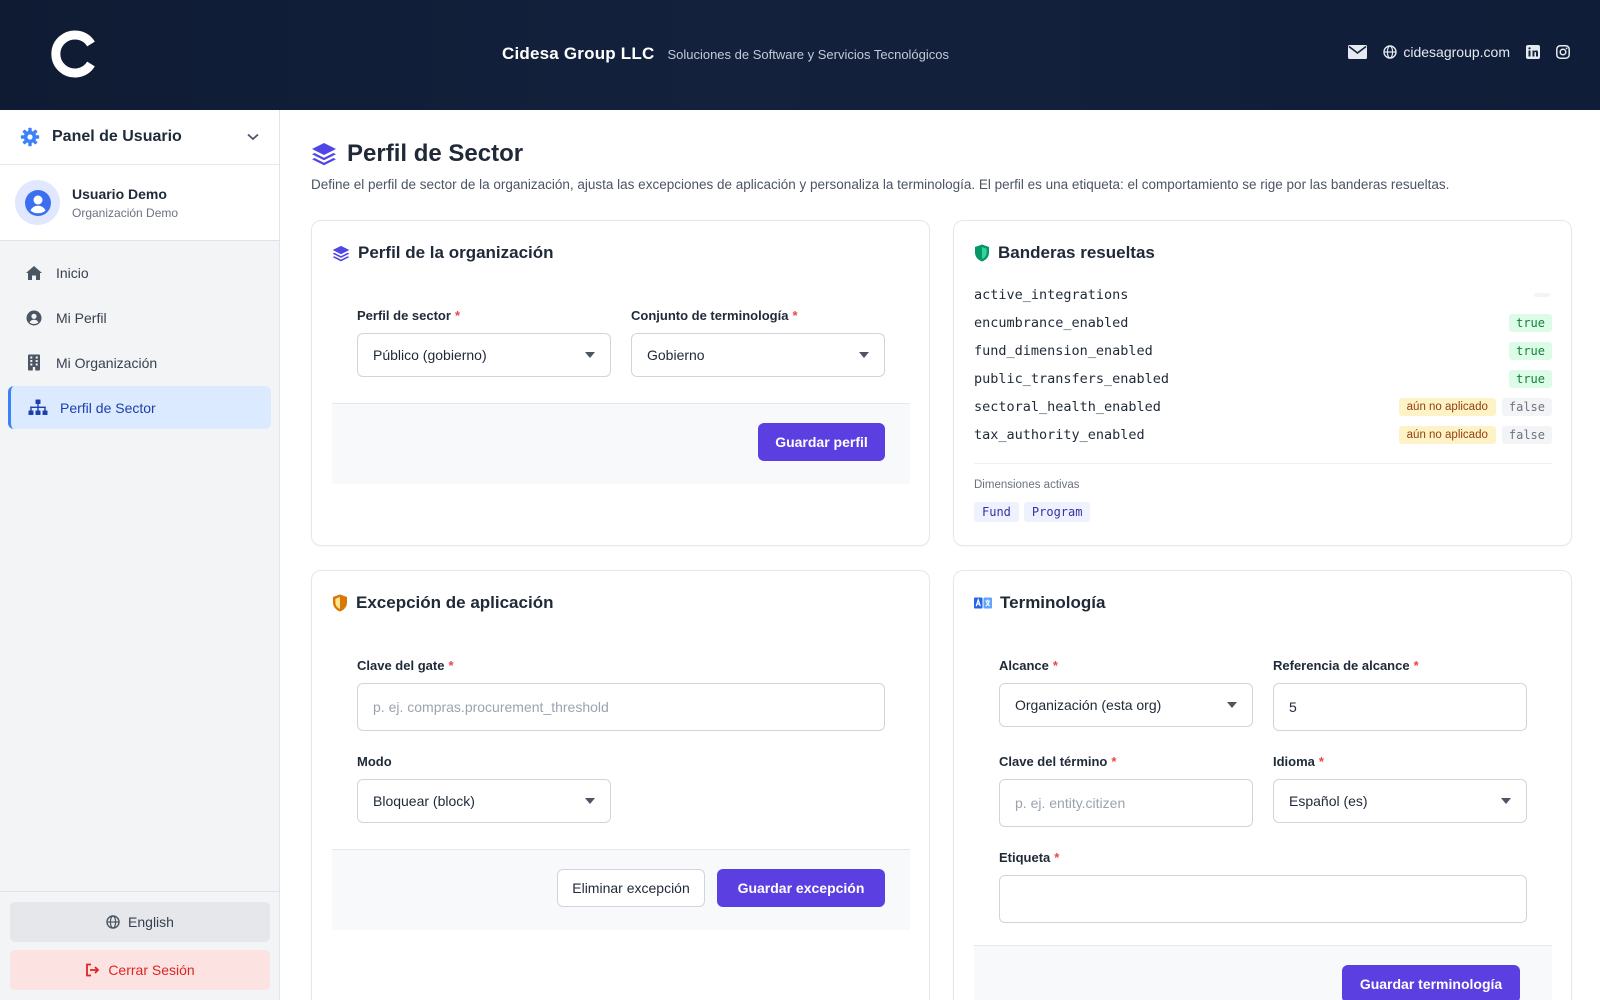 The image size is (1600, 1000). I want to click on home-icon, so click(34, 272).